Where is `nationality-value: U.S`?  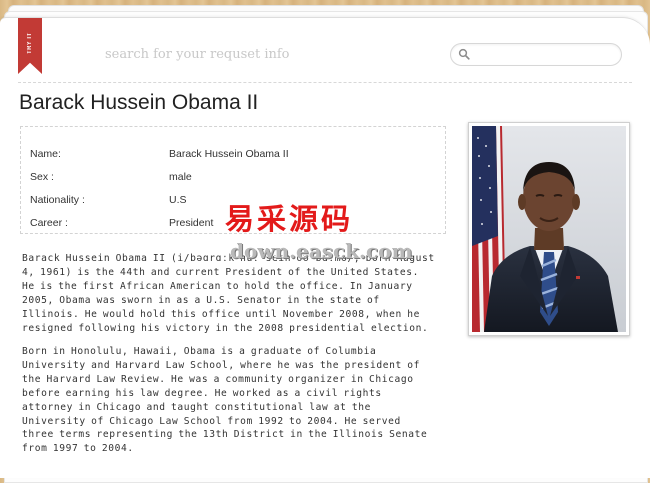 nationality-value: U.S is located at coordinates (178, 200).